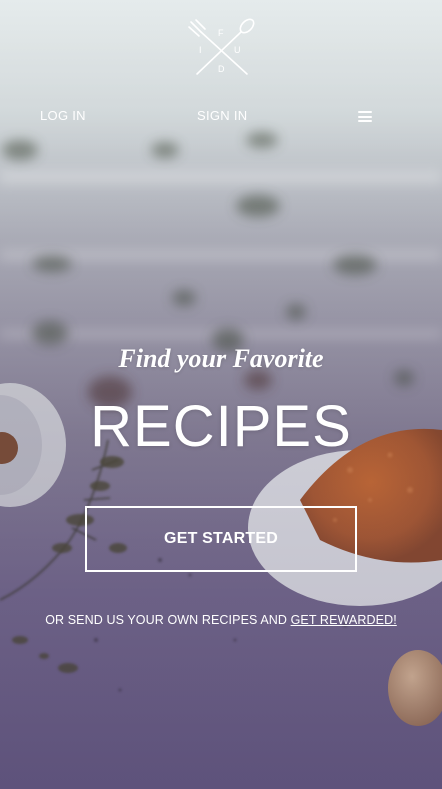 The width and height of the screenshot is (442, 789). I want to click on logo-letter-f: F, so click(221, 33).